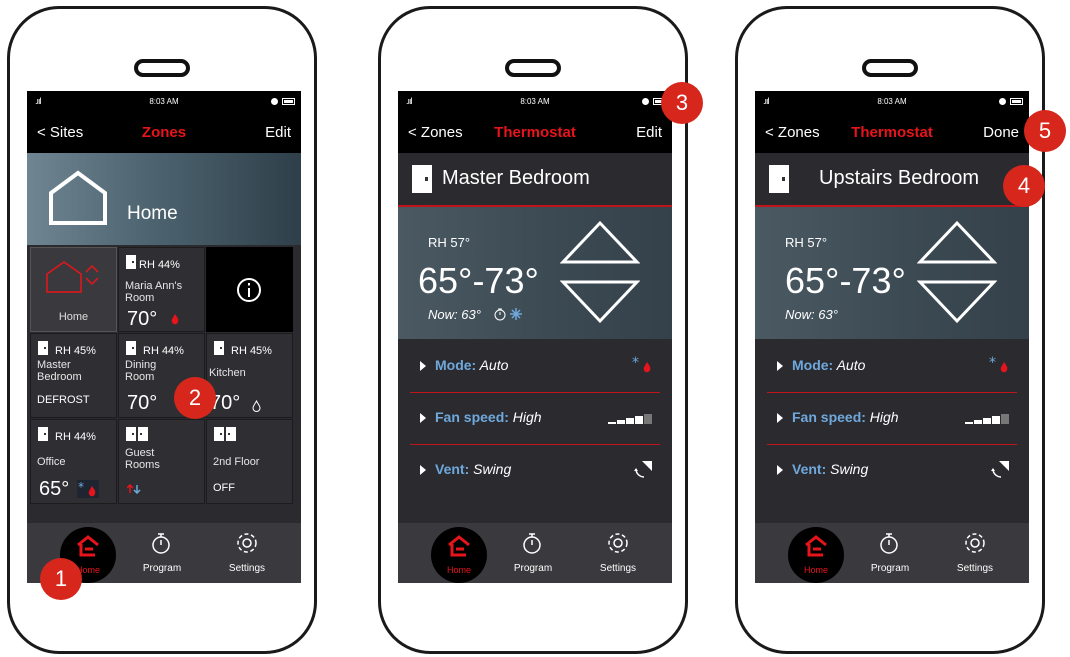 The height and width of the screenshot is (657, 1070). What do you see at coordinates (227, 373) in the screenshot?
I see `zone-name: Kitchen` at bounding box center [227, 373].